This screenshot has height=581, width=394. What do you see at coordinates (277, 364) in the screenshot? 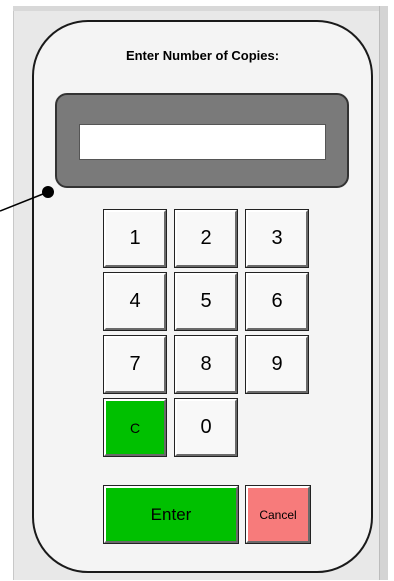
I see `key-9-button: 9` at bounding box center [277, 364].